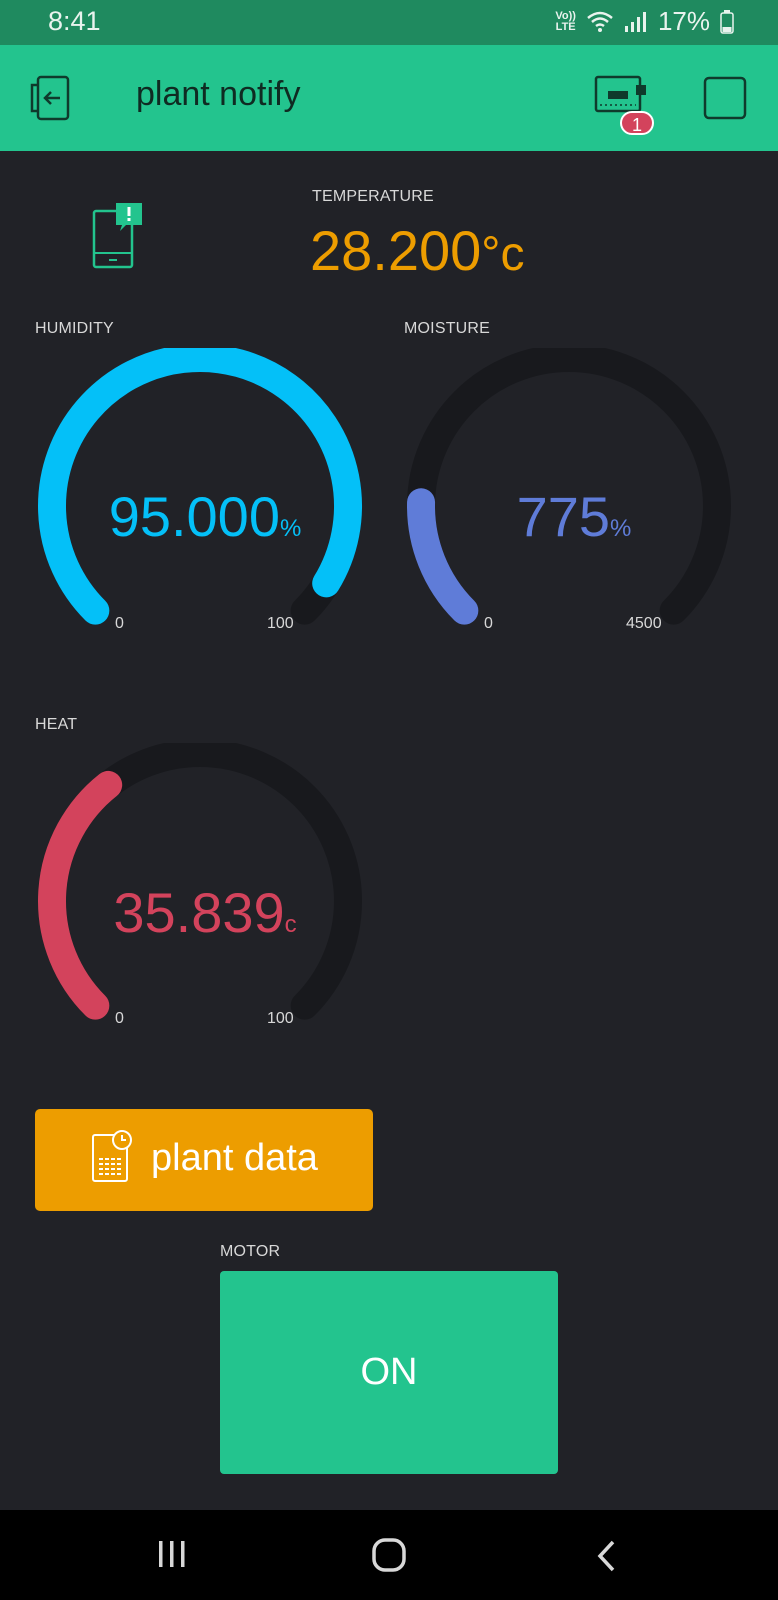  What do you see at coordinates (417, 250) in the screenshot?
I see `temperature-value: 28.200°c` at bounding box center [417, 250].